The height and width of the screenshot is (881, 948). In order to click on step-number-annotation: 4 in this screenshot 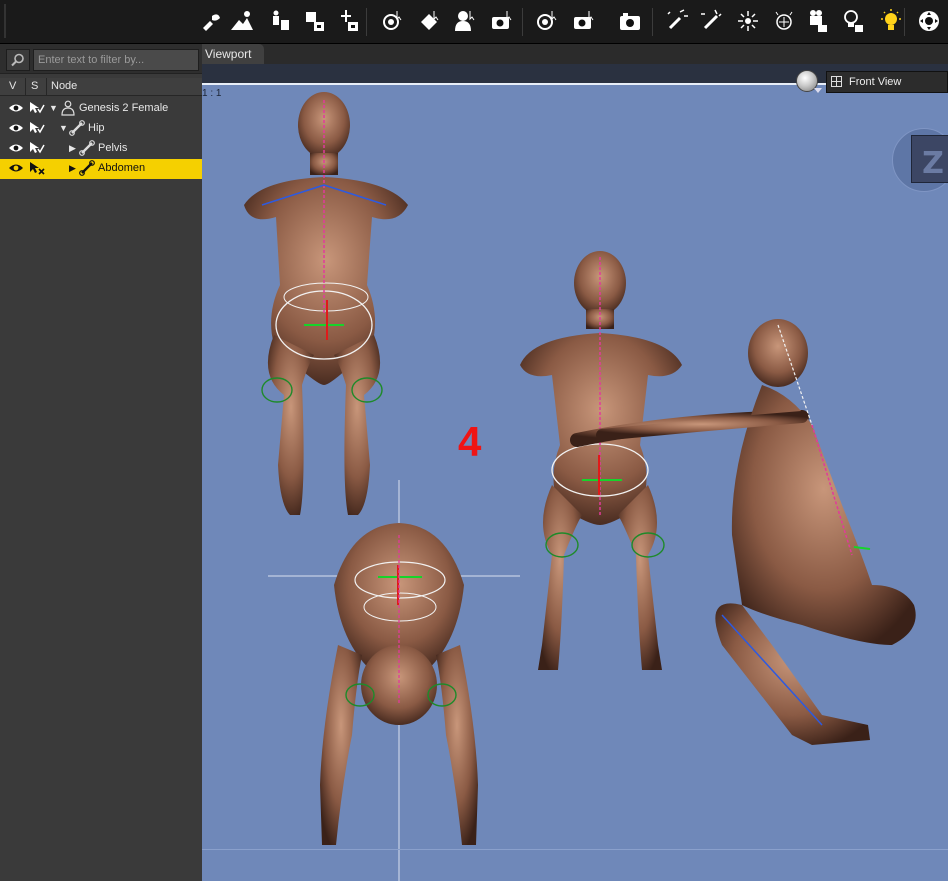, I will do `click(470, 441)`.